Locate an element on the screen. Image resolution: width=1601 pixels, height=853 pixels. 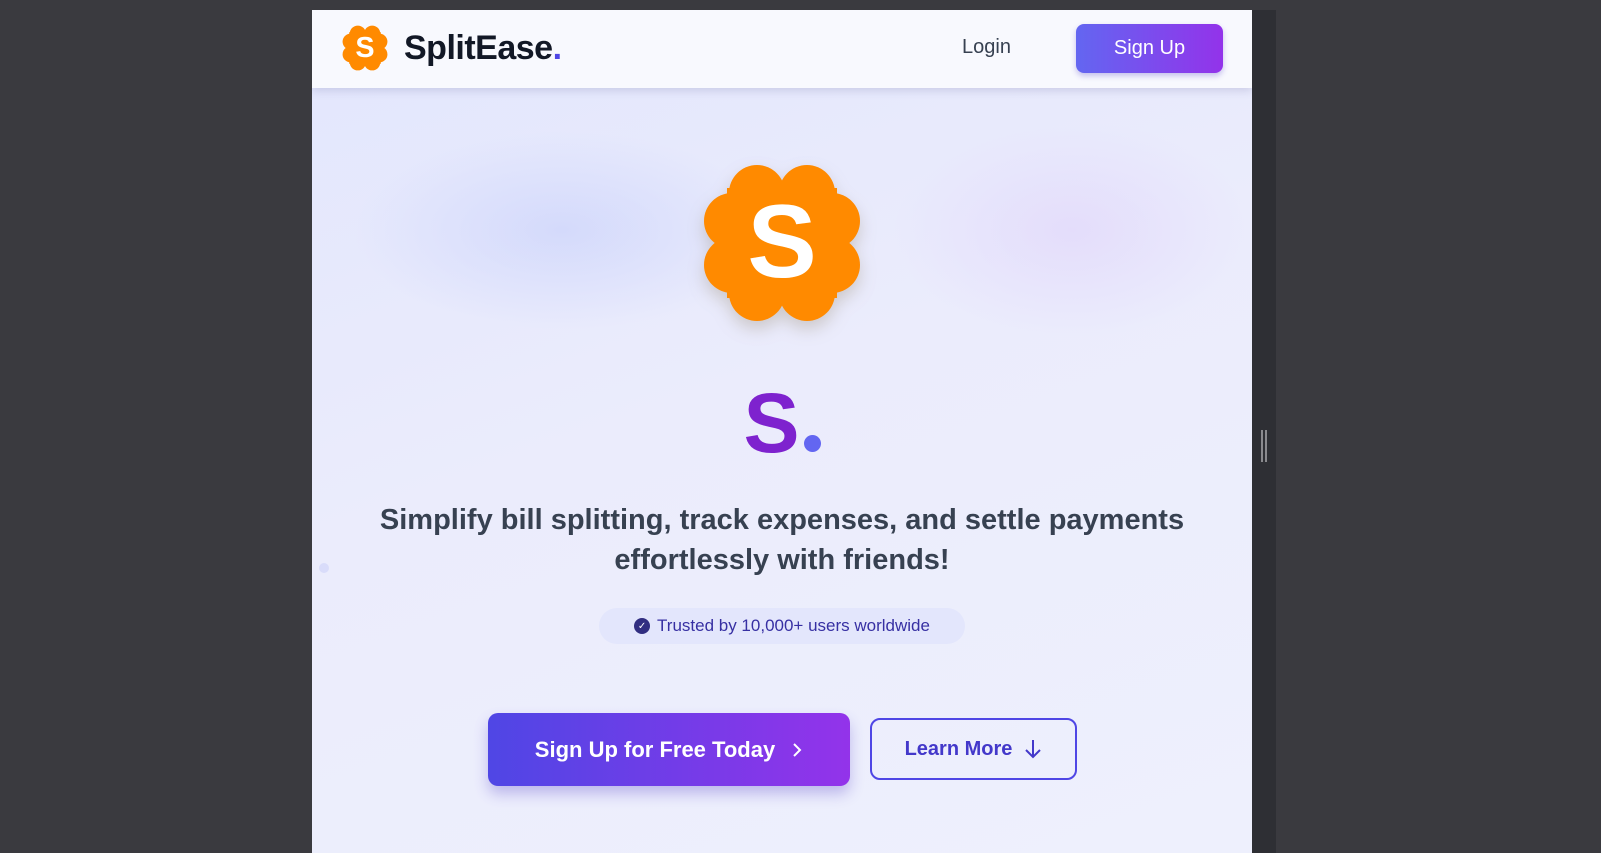
hero-title: S is located at coordinates (782, 423).